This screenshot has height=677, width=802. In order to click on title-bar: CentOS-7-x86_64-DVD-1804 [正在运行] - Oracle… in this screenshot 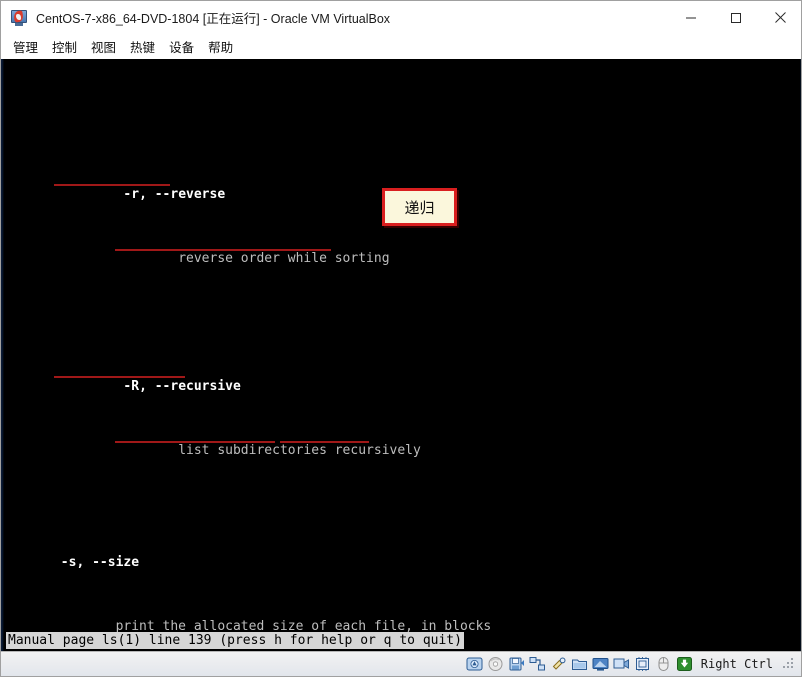, I will do `click(401, 17)`.